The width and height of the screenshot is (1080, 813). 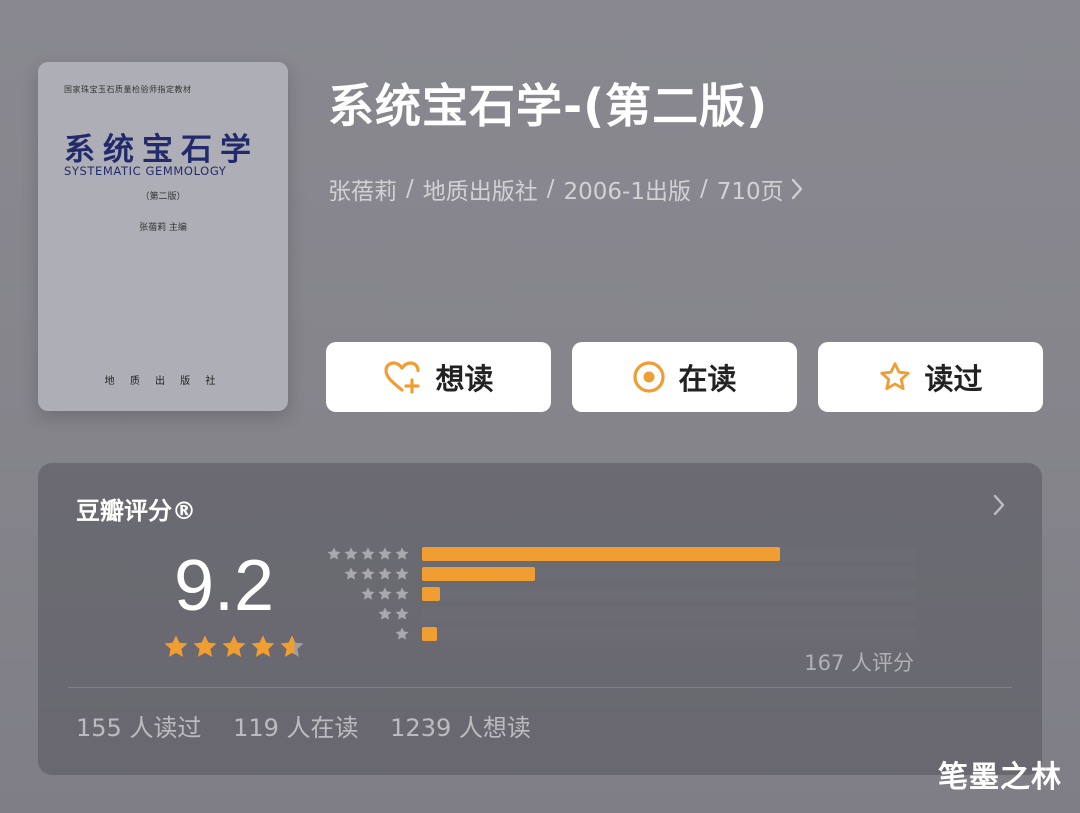 I want to click on cover-series-text: 国家珠宝玉石质量检验师指定教材, so click(x=128, y=89).